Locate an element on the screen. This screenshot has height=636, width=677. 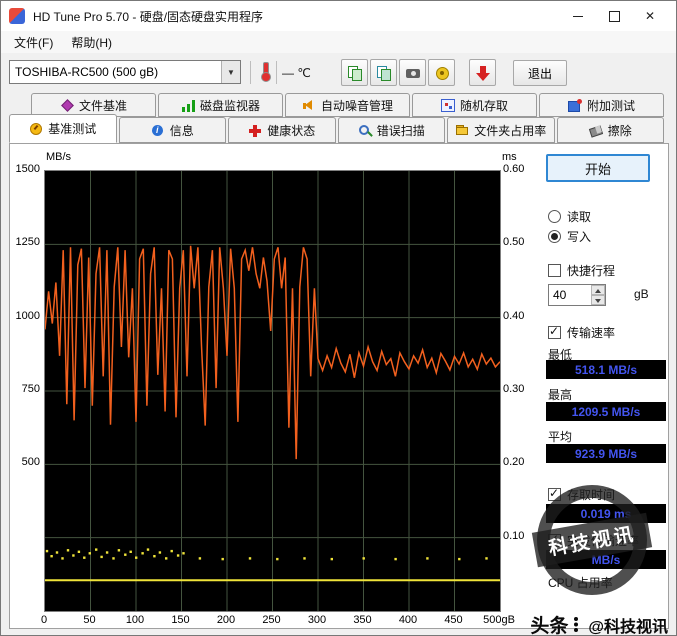
copy-image-icon is located at coordinates (384, 73).